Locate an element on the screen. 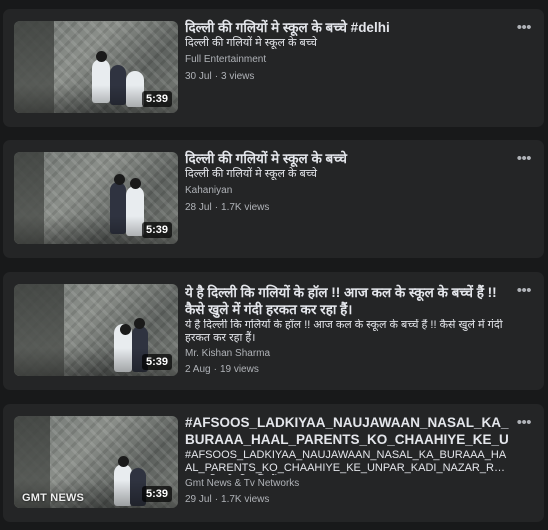  video-meta: 29 Jul · 1.7K views is located at coordinates (348, 500).